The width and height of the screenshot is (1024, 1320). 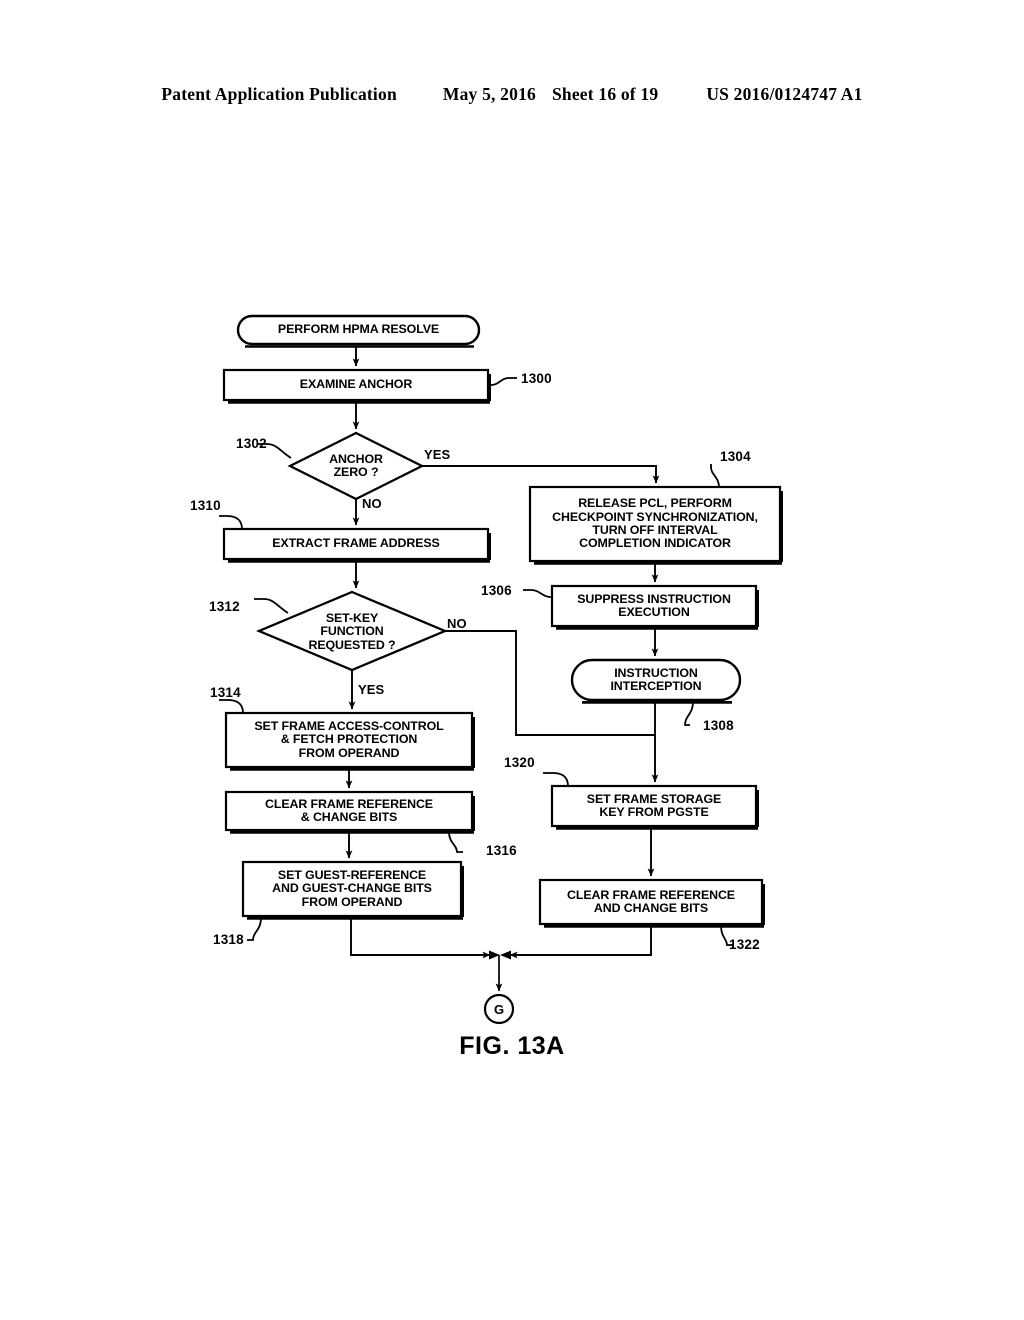 I want to click on ref-numeral-1322: 1322, so click(x=744, y=944).